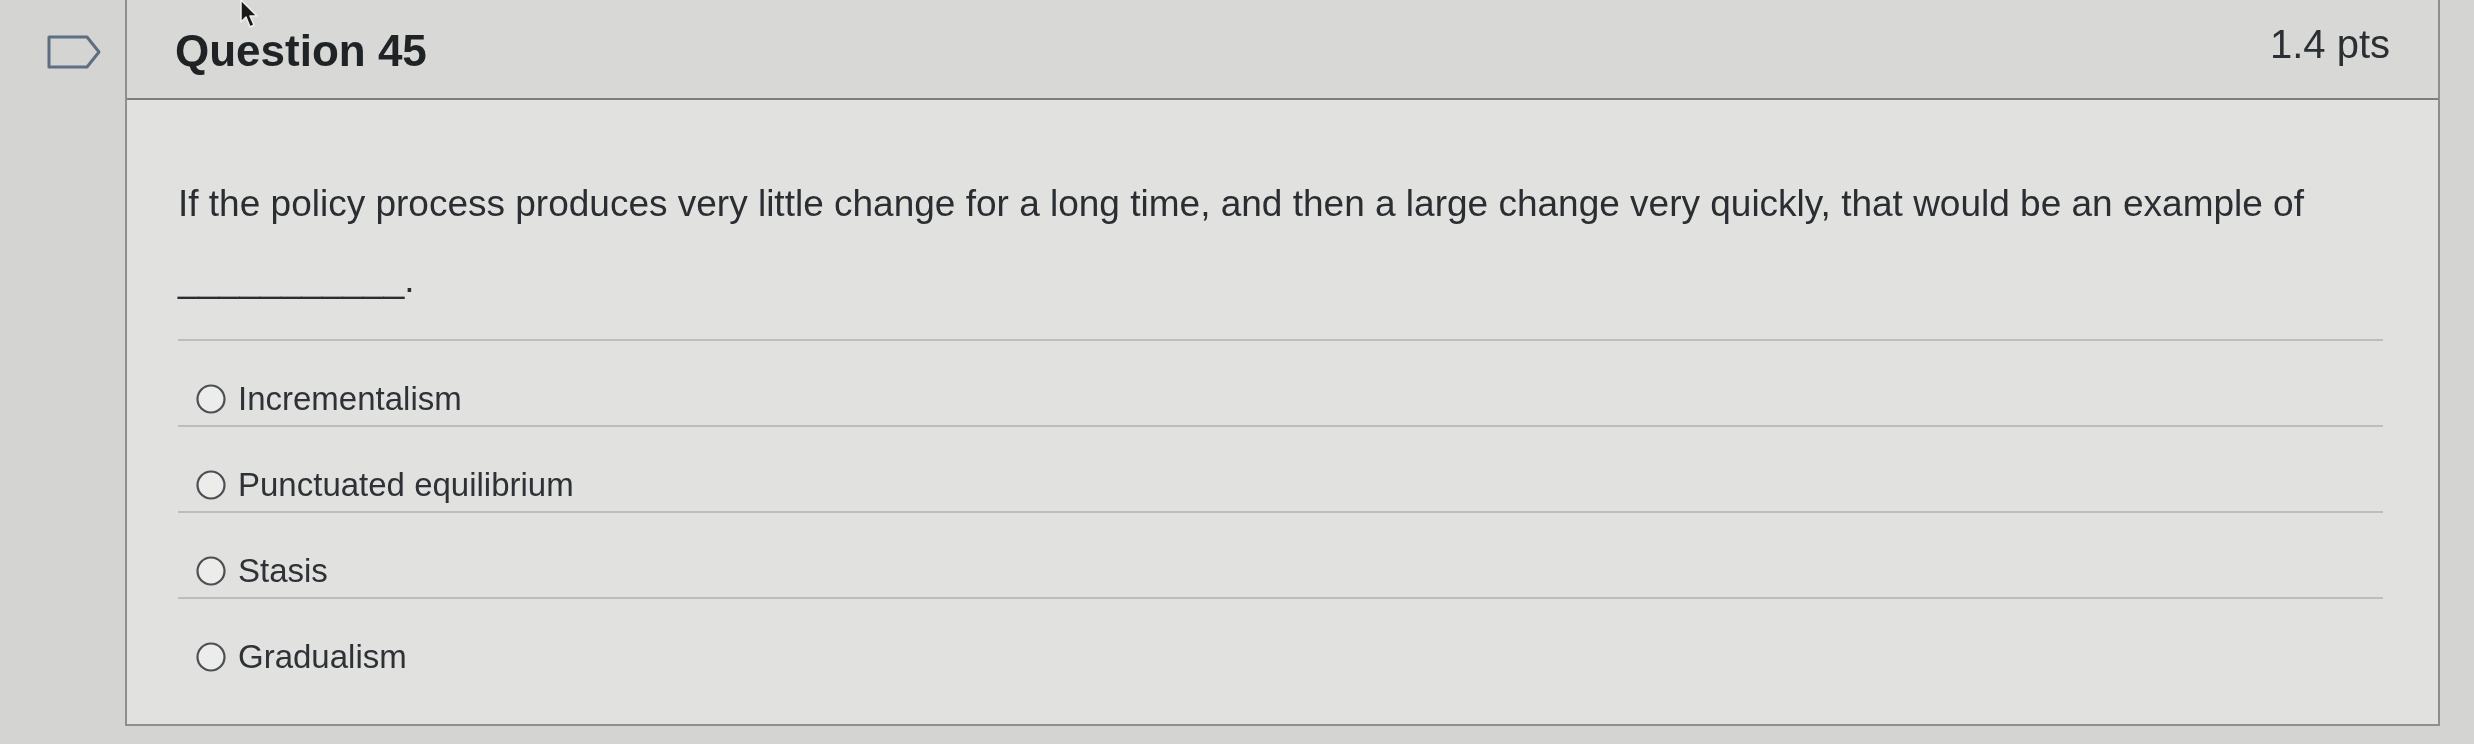 The image size is (2474, 744). Describe the element at coordinates (283, 571) in the screenshot. I see `option-label: Stasis` at that location.